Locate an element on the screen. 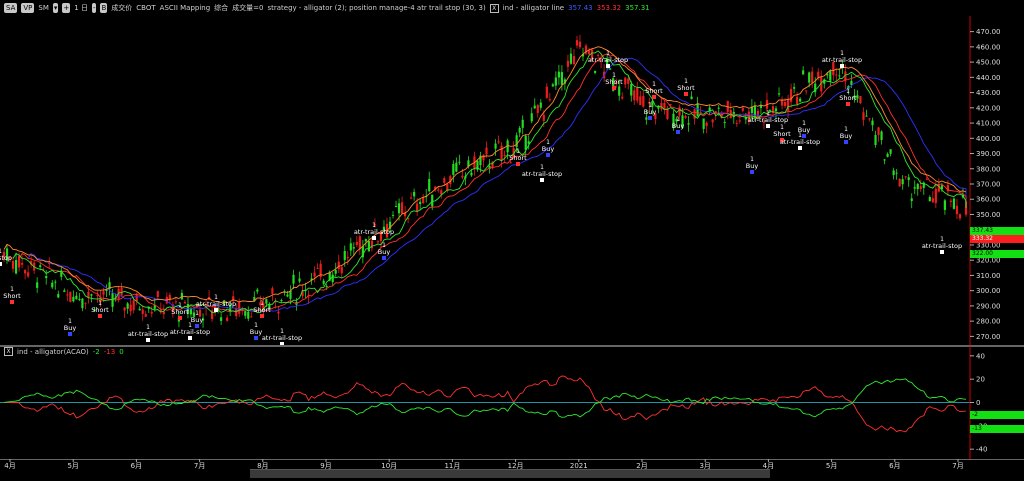 This screenshot has height=481, width=1024. zoom-in-button: + is located at coordinates (66, 8).